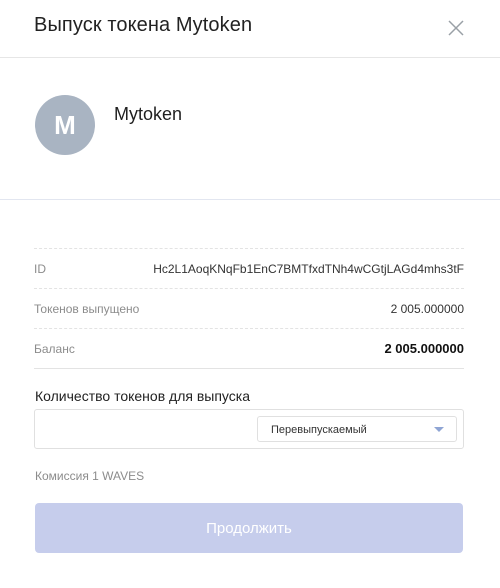 This screenshot has height=588, width=500. I want to click on amount-input, so click(142, 429).